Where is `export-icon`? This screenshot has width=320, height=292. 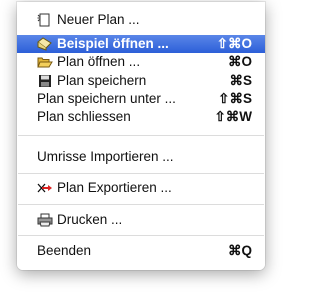
export-icon is located at coordinates (45, 188).